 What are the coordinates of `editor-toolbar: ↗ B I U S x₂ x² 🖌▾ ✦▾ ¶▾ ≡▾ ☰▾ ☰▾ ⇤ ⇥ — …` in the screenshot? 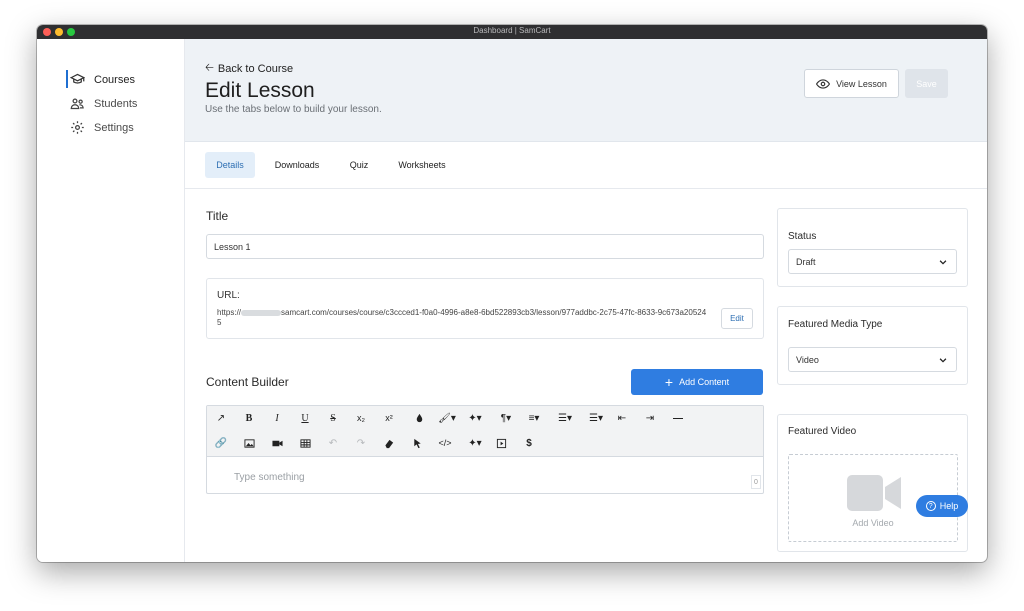 It's located at (485, 431).